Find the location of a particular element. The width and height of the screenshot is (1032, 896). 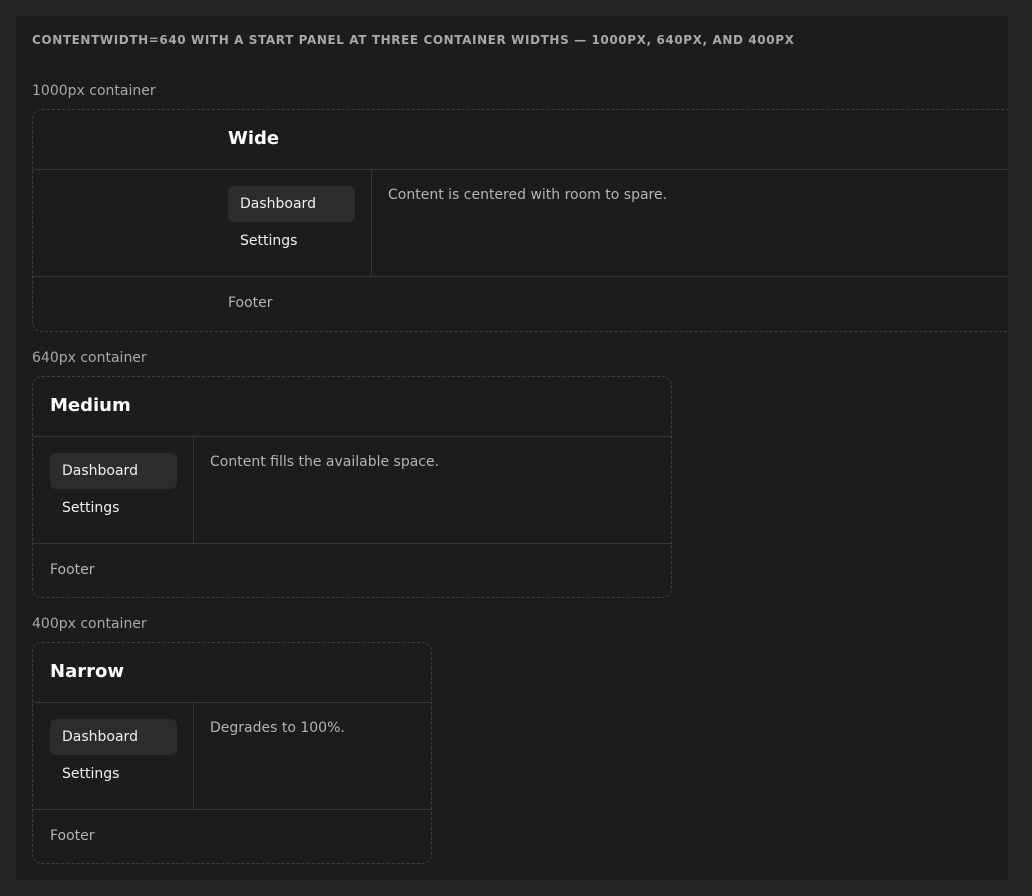

panel-header: Narrow is located at coordinates (232, 673).